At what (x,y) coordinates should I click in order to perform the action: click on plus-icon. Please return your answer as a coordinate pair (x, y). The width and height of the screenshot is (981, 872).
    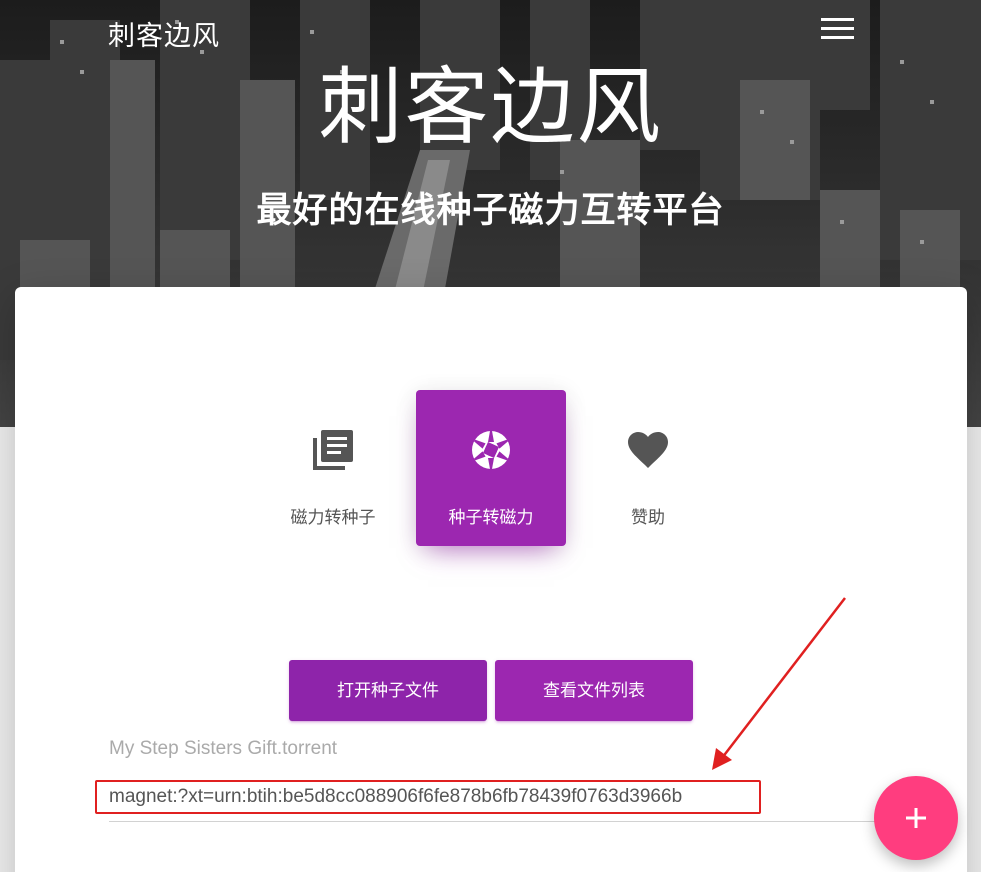
    Looking at the image, I should click on (916, 818).